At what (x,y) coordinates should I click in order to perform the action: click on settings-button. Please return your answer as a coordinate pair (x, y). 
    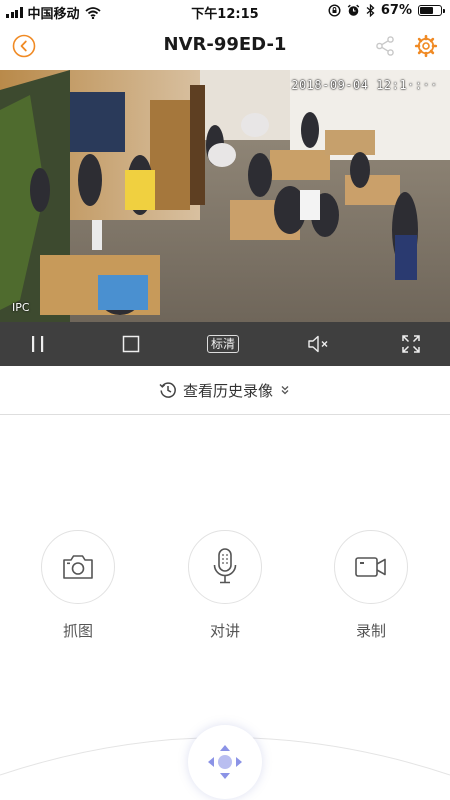
    Looking at the image, I should click on (426, 46).